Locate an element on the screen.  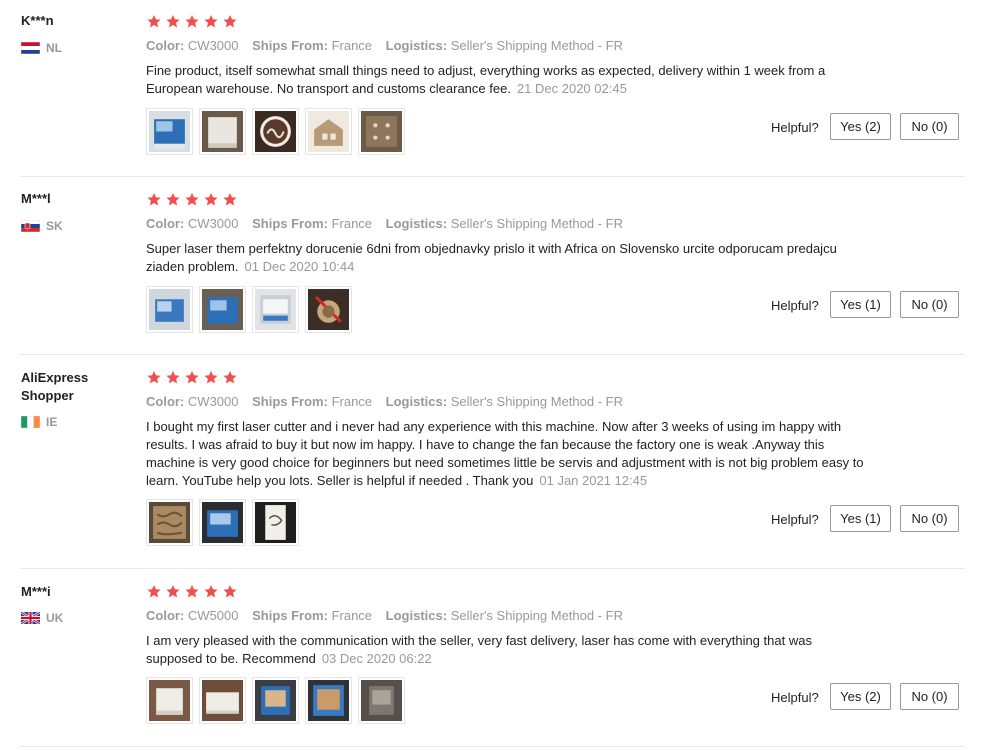
review-date: 21 Dec 2020 02:45 is located at coordinates (571, 88).